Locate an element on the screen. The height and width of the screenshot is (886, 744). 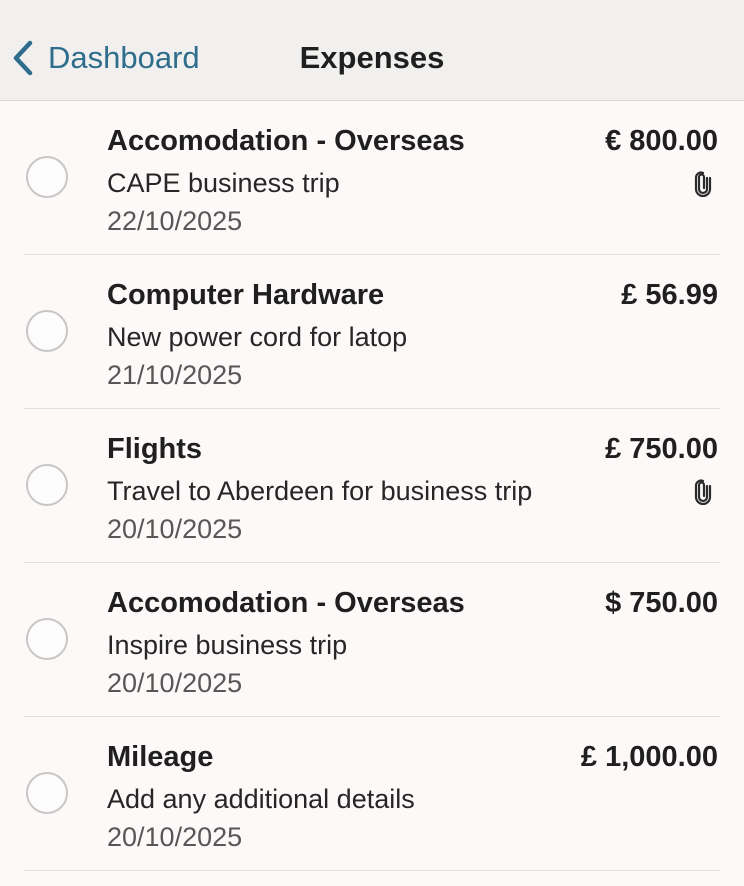
expense-date: 21/10/2025 is located at coordinates (175, 375).